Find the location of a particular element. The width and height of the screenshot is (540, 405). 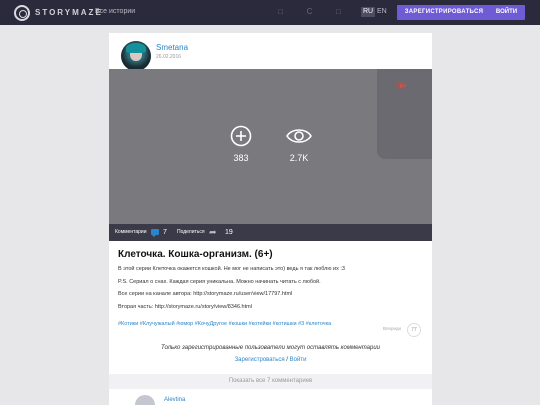

share-count: 19 is located at coordinates (229, 232).